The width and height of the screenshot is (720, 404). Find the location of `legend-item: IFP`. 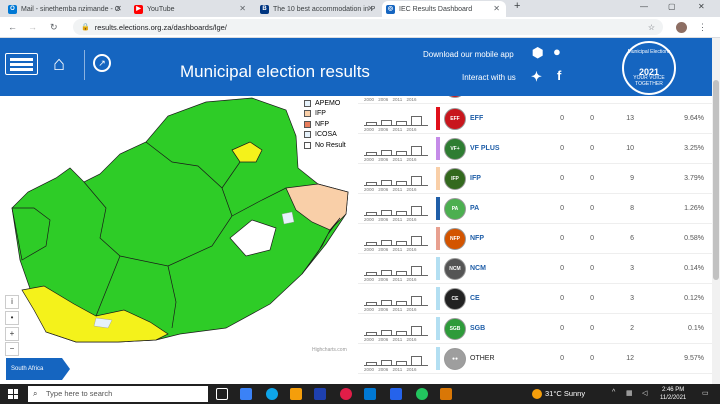

legend-item: IFP is located at coordinates (325, 114).